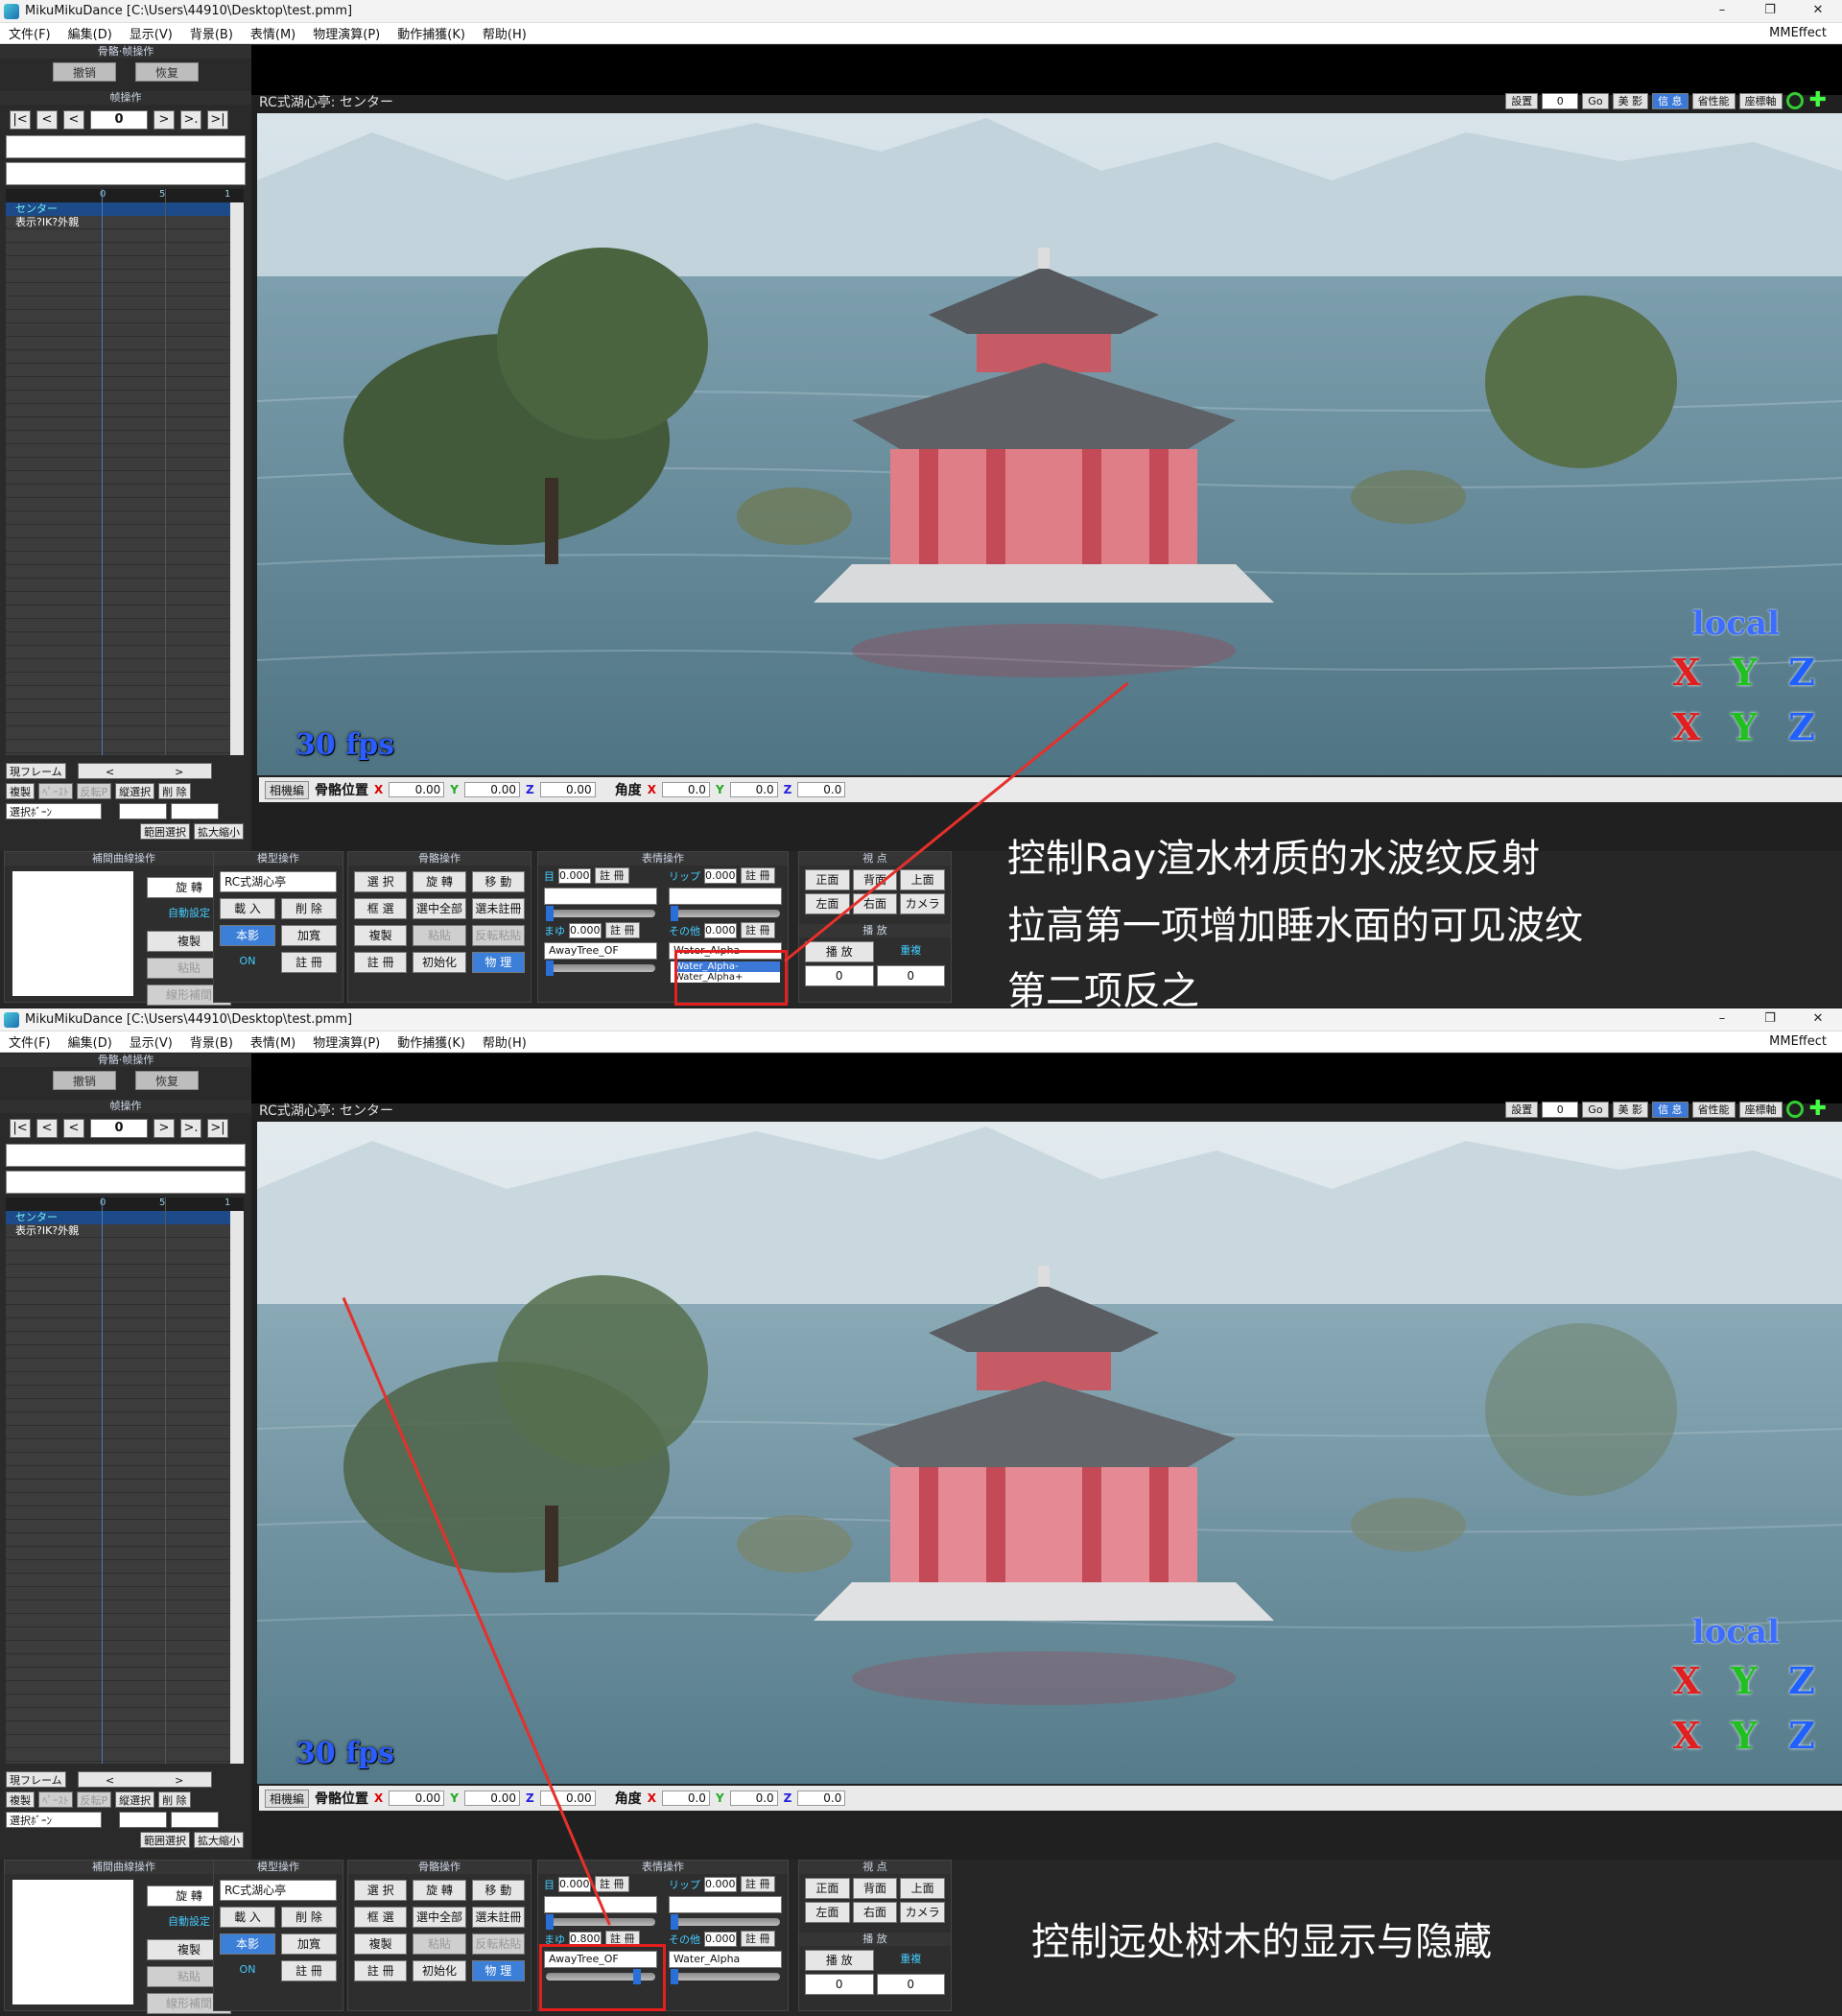  What do you see at coordinates (720, 1884) in the screenshot?
I see `lip-value: 0.000` at bounding box center [720, 1884].